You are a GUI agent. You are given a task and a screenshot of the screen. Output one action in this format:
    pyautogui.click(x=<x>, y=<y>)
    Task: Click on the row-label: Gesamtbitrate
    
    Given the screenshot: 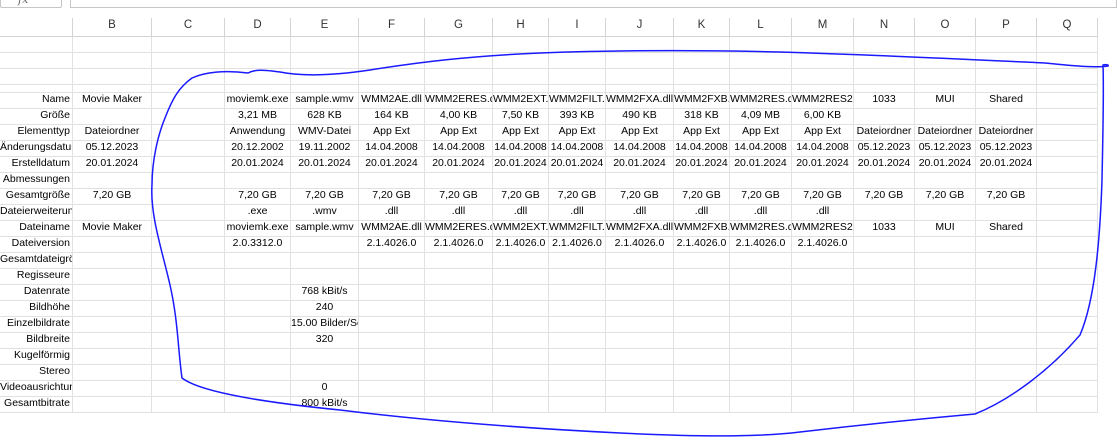 What is the action you would take?
    pyautogui.click(x=36, y=405)
    